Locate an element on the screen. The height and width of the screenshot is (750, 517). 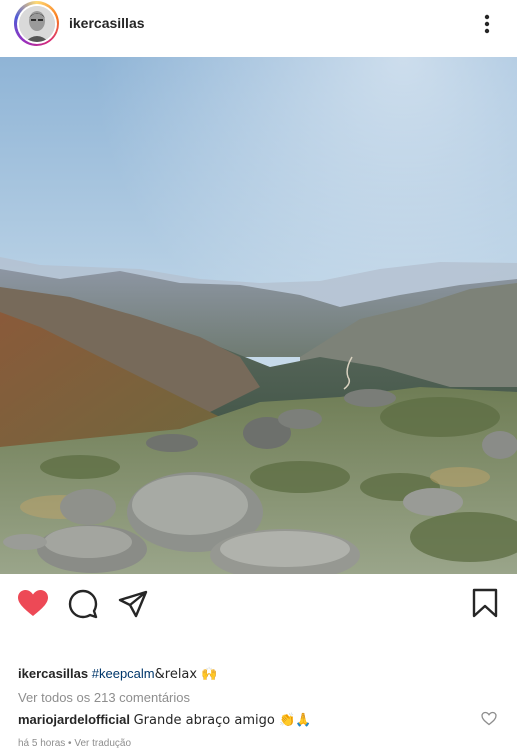
post-meta: há 5 horas • Ver tradução is located at coordinates (74, 743).